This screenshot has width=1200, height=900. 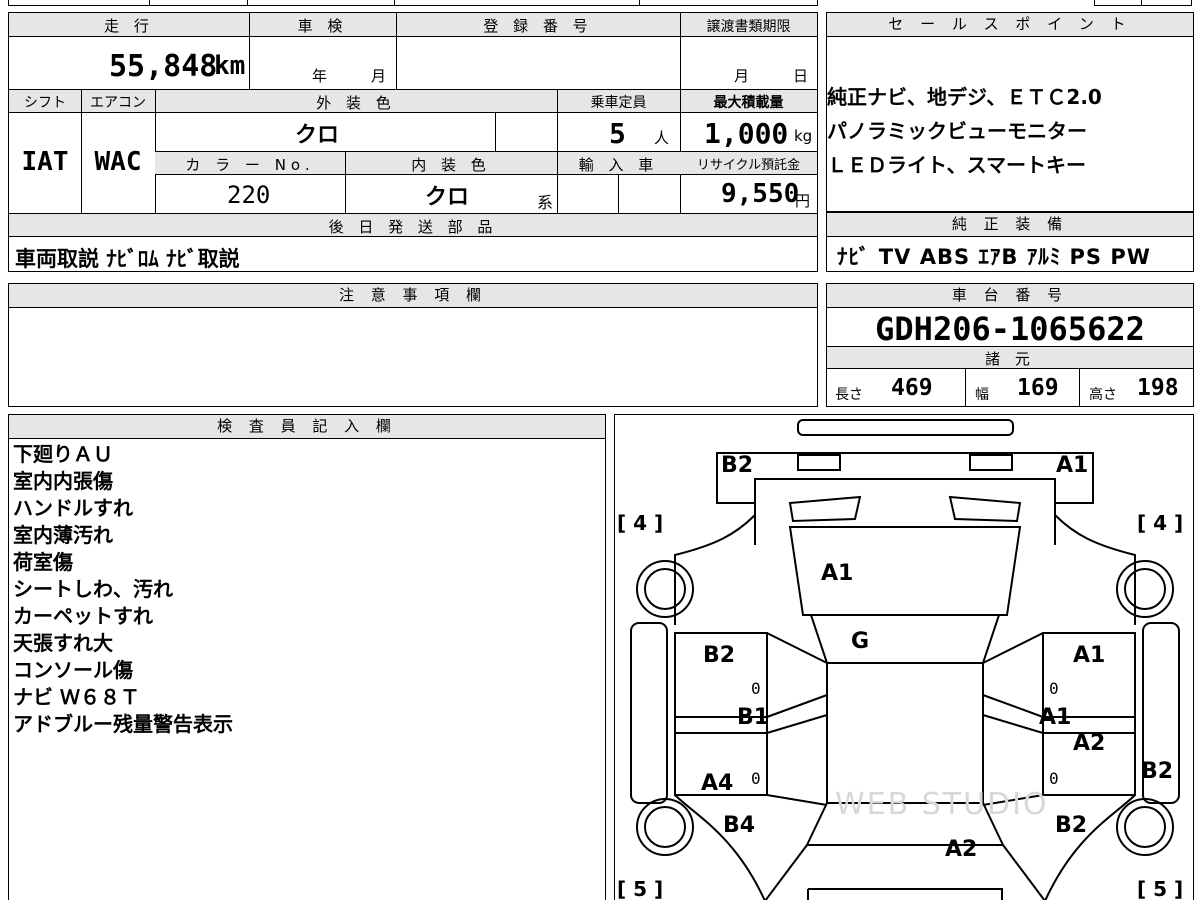 I want to click on chassis-label: 車 台 番 号, so click(x=1010, y=296).